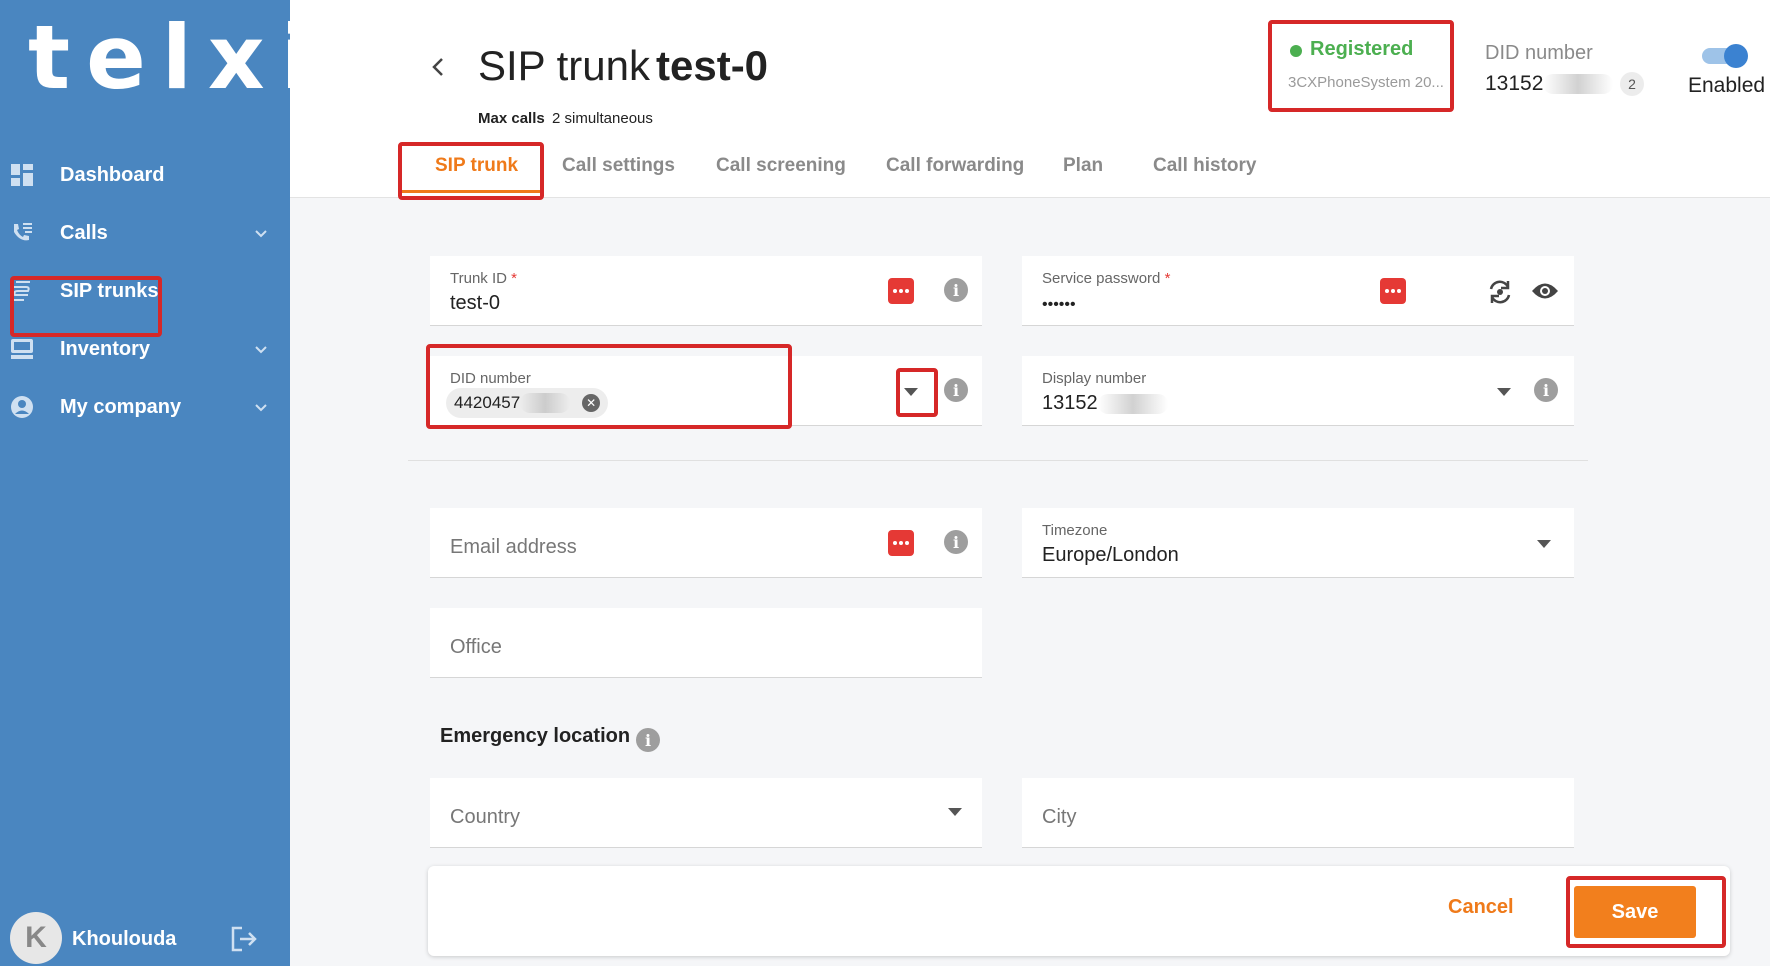  I want to click on sidebar-item-inventory: Inventory, so click(145, 349).